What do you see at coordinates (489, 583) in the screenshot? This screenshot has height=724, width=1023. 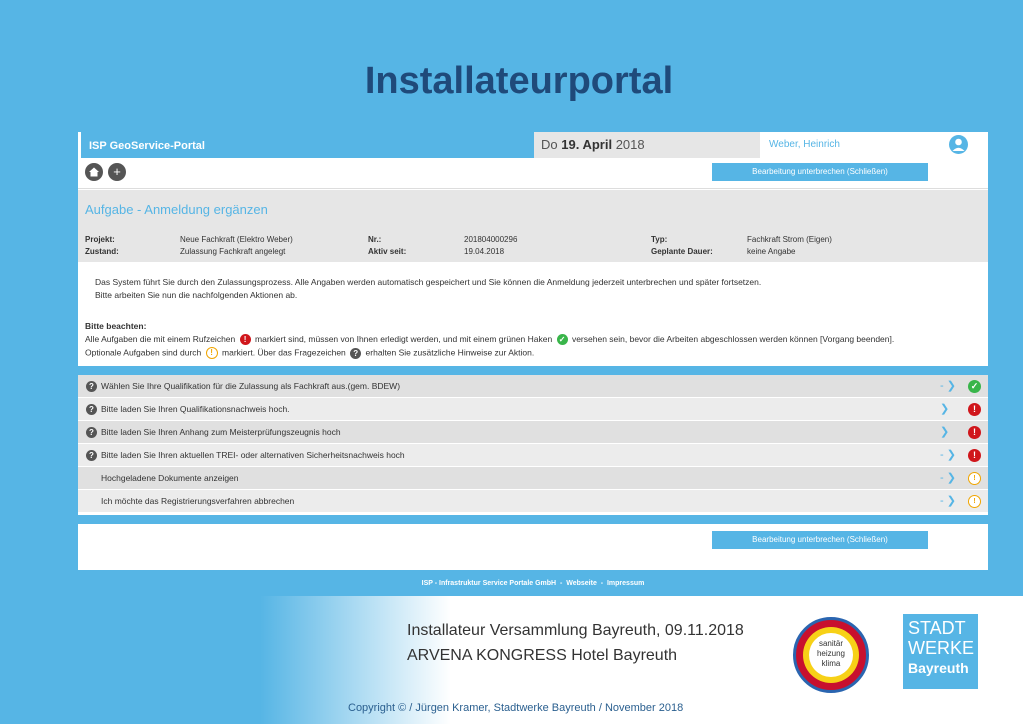 I see `footer-company: ISP - Infrastruktur Service Portale GmbH` at bounding box center [489, 583].